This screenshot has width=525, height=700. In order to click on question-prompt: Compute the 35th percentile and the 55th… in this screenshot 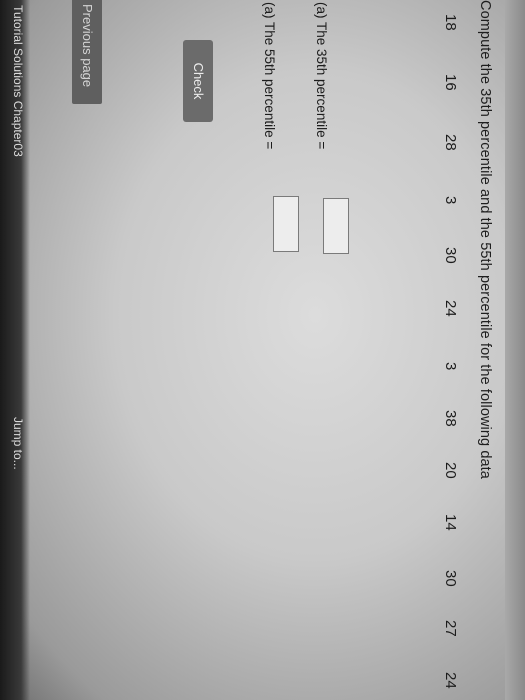, I will do `click(485, 239)`.